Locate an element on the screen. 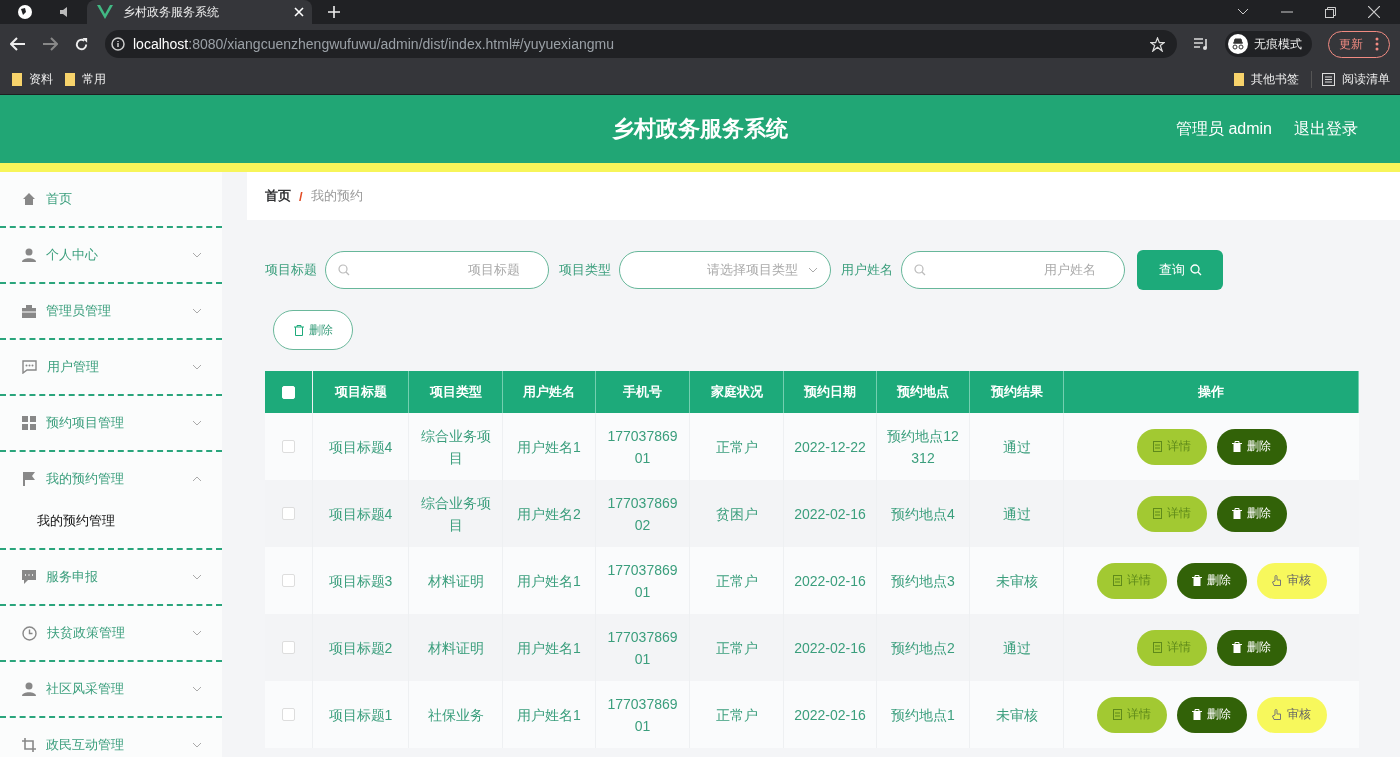 Image resolution: width=1400 pixels, height=757 pixels. reload-icon is located at coordinates (81, 44).